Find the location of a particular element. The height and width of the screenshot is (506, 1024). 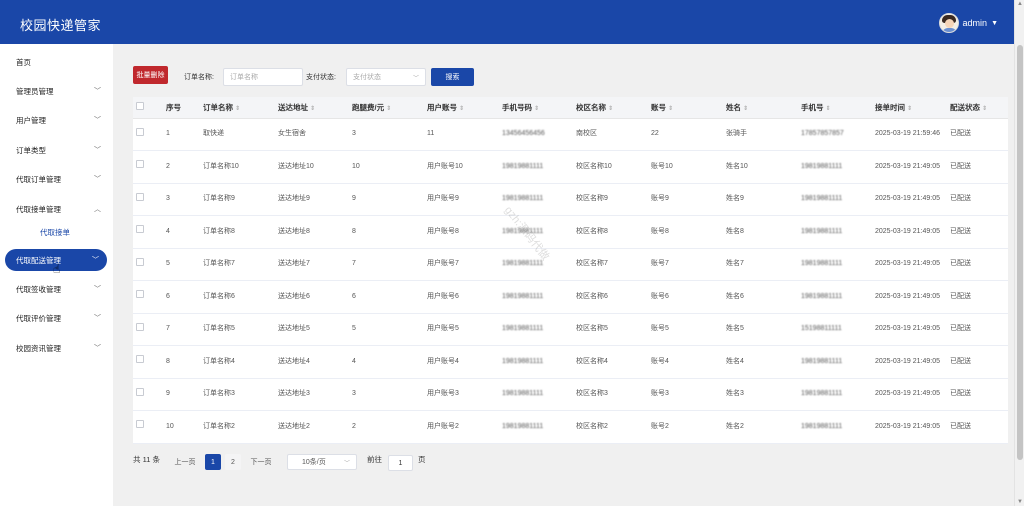

page-size-select: 10条/页 ﹀ is located at coordinates (322, 462).